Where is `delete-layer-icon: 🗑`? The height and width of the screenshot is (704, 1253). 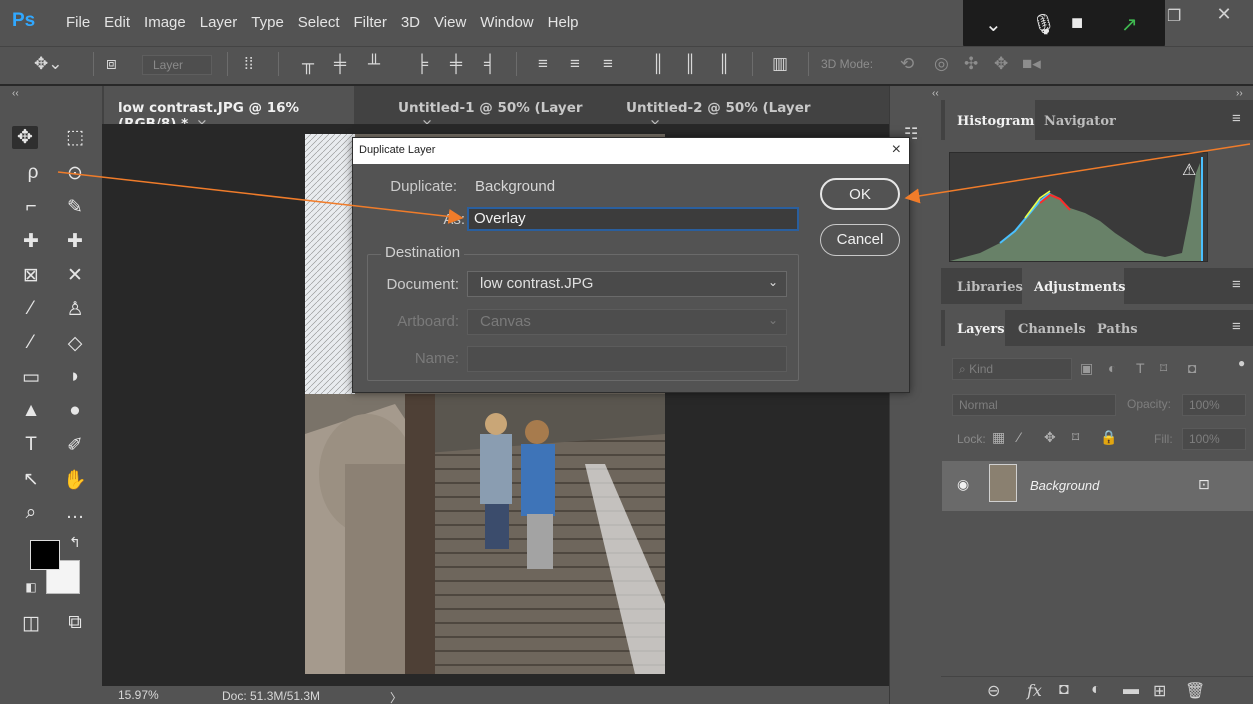 delete-layer-icon: 🗑 is located at coordinates (1195, 691).